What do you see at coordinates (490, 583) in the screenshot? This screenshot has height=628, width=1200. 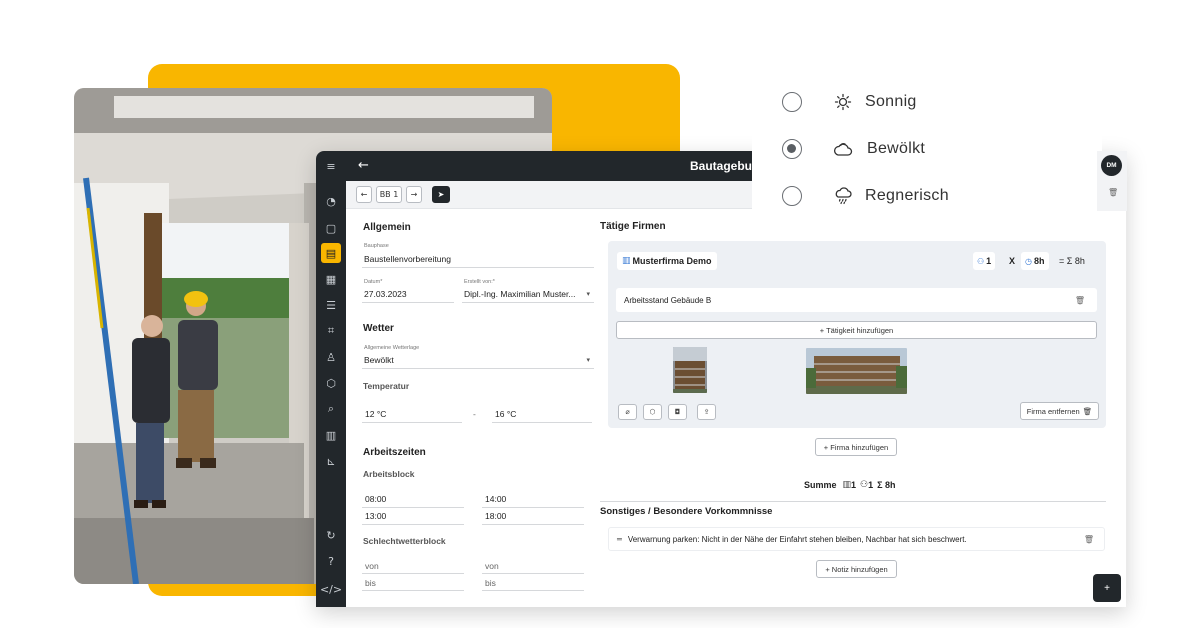 I see `schlechtwetter-bis-2: bis` at bounding box center [490, 583].